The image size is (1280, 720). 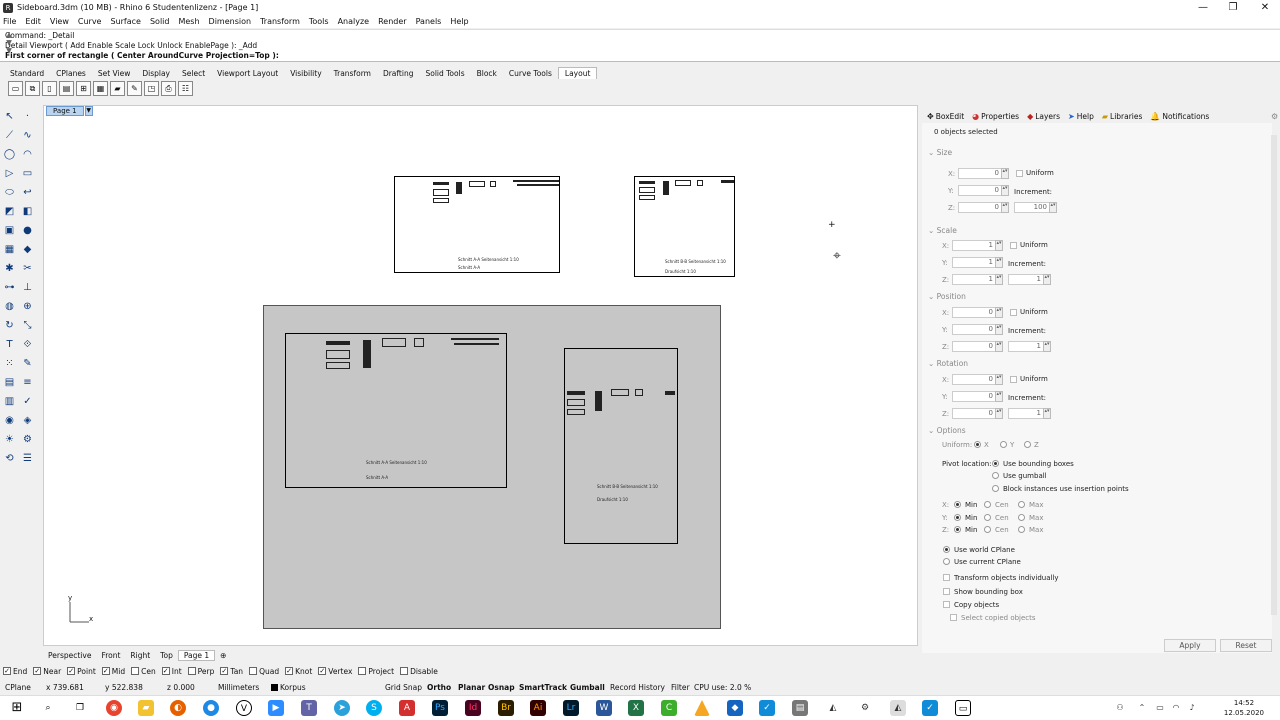 What do you see at coordinates (9, 192) in the screenshot?
I see `ellipse-icon: ⬭` at bounding box center [9, 192].